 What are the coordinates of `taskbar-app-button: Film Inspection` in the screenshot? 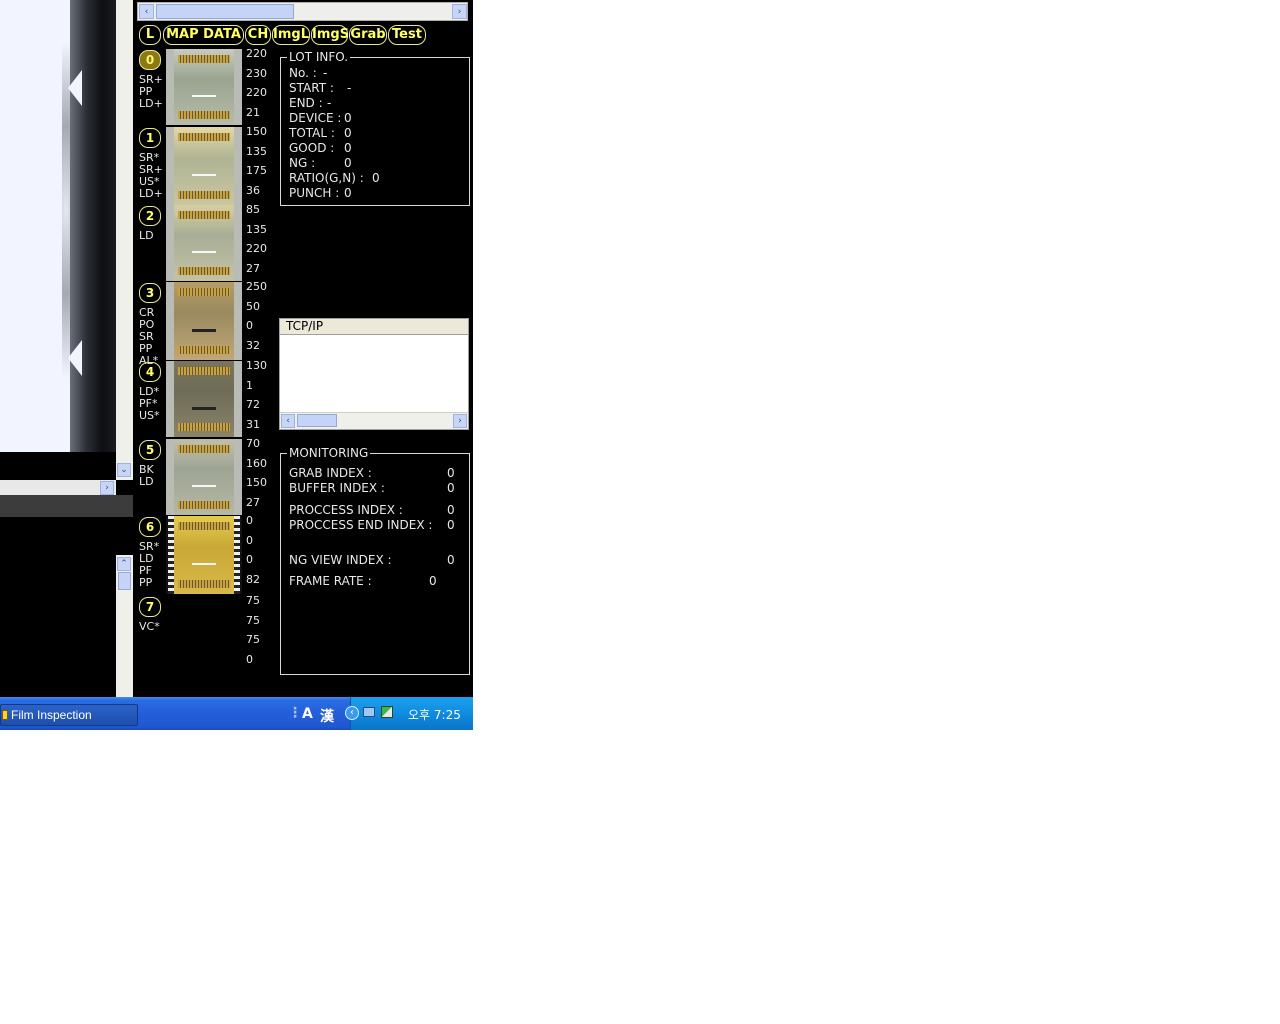 It's located at (69, 715).